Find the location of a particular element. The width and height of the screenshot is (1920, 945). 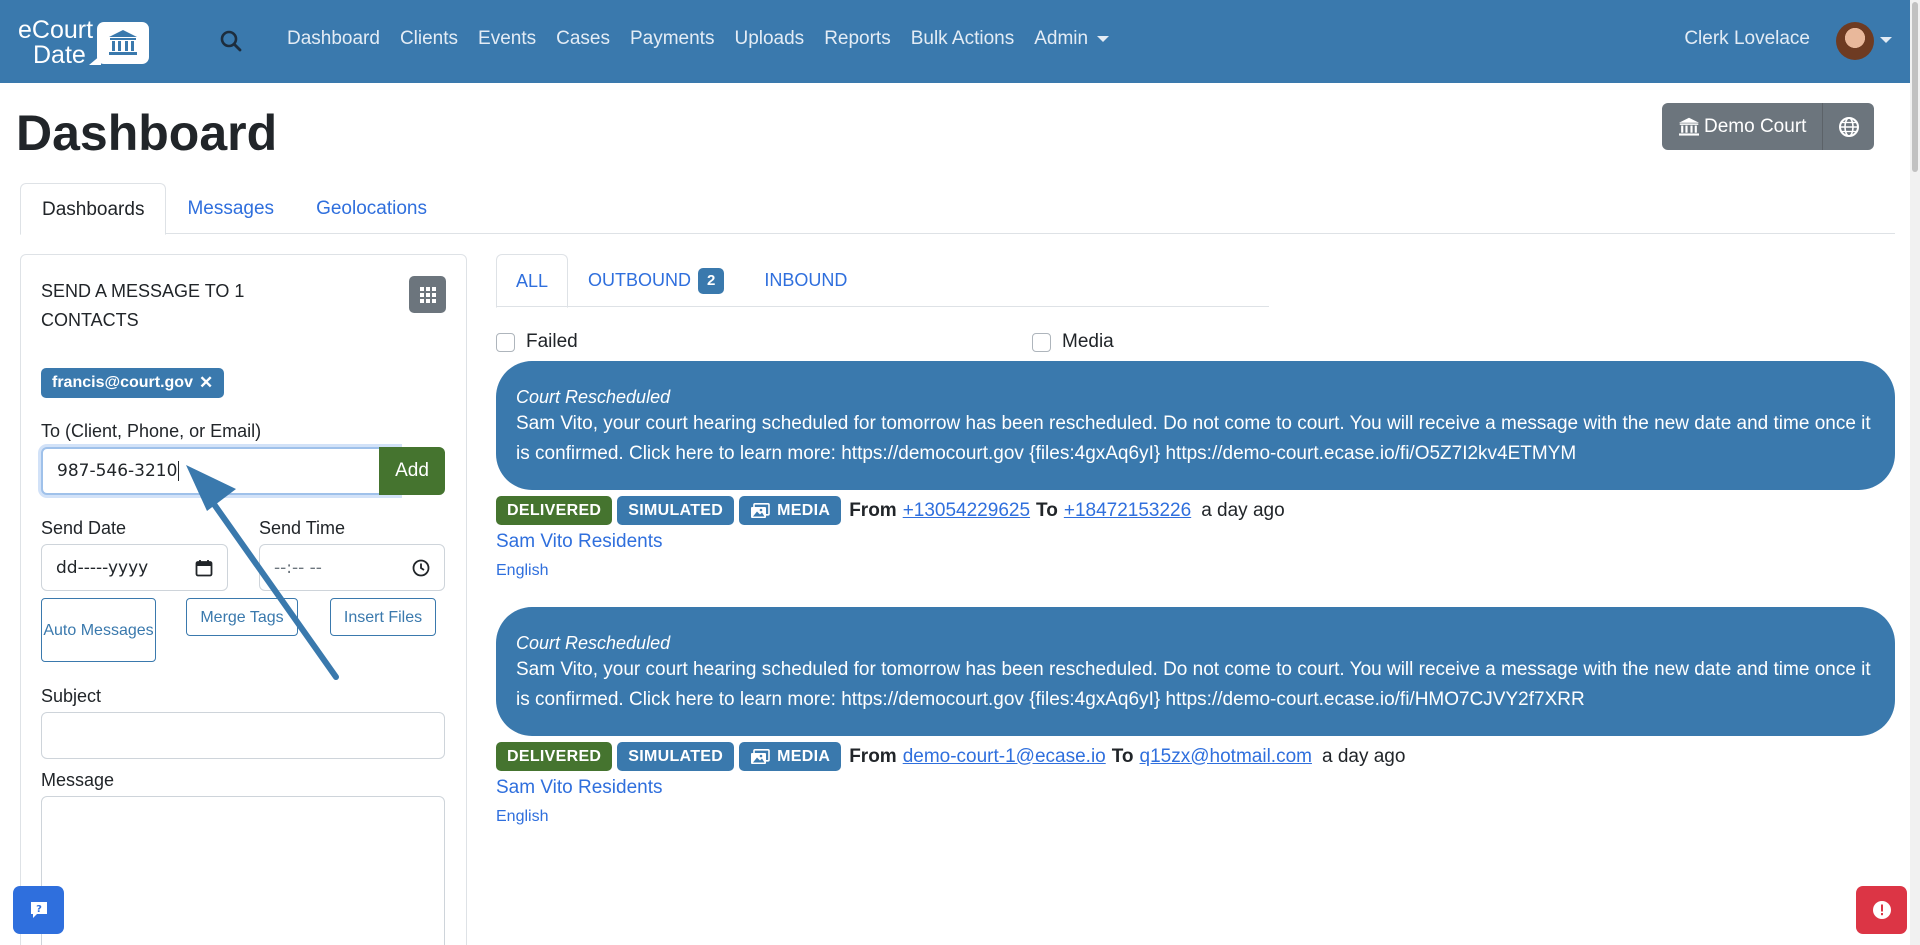

brand-logo: eCourt Date is located at coordinates (84, 42).